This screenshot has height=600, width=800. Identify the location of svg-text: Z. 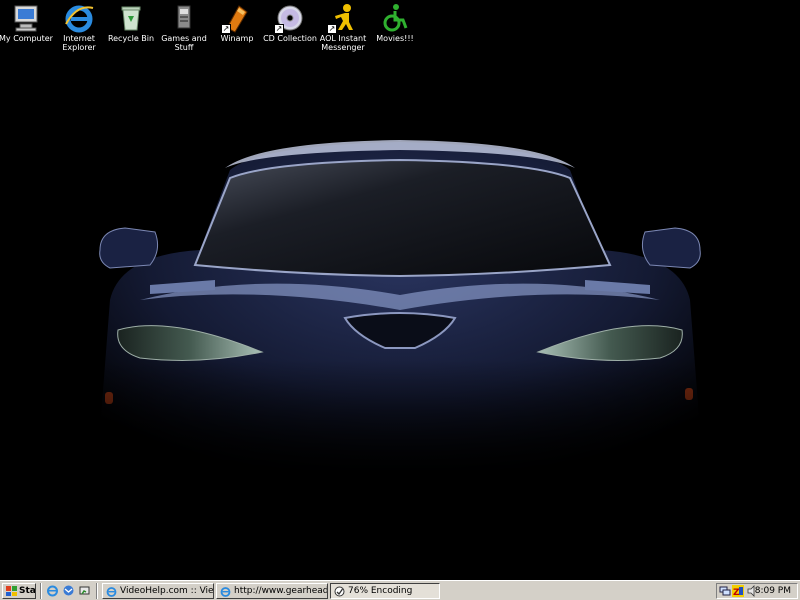
(736, 592).